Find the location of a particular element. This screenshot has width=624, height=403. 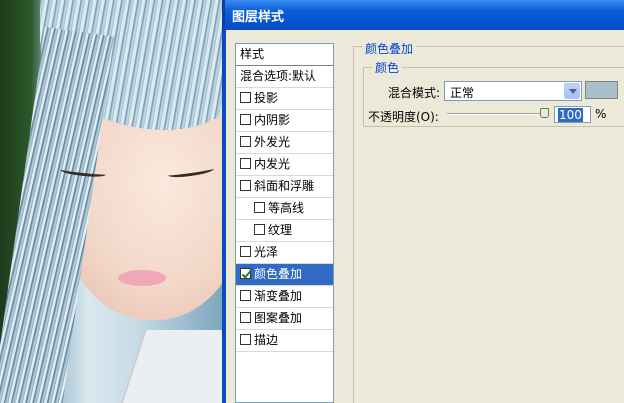

style-item: 等高线 is located at coordinates (284, 209).